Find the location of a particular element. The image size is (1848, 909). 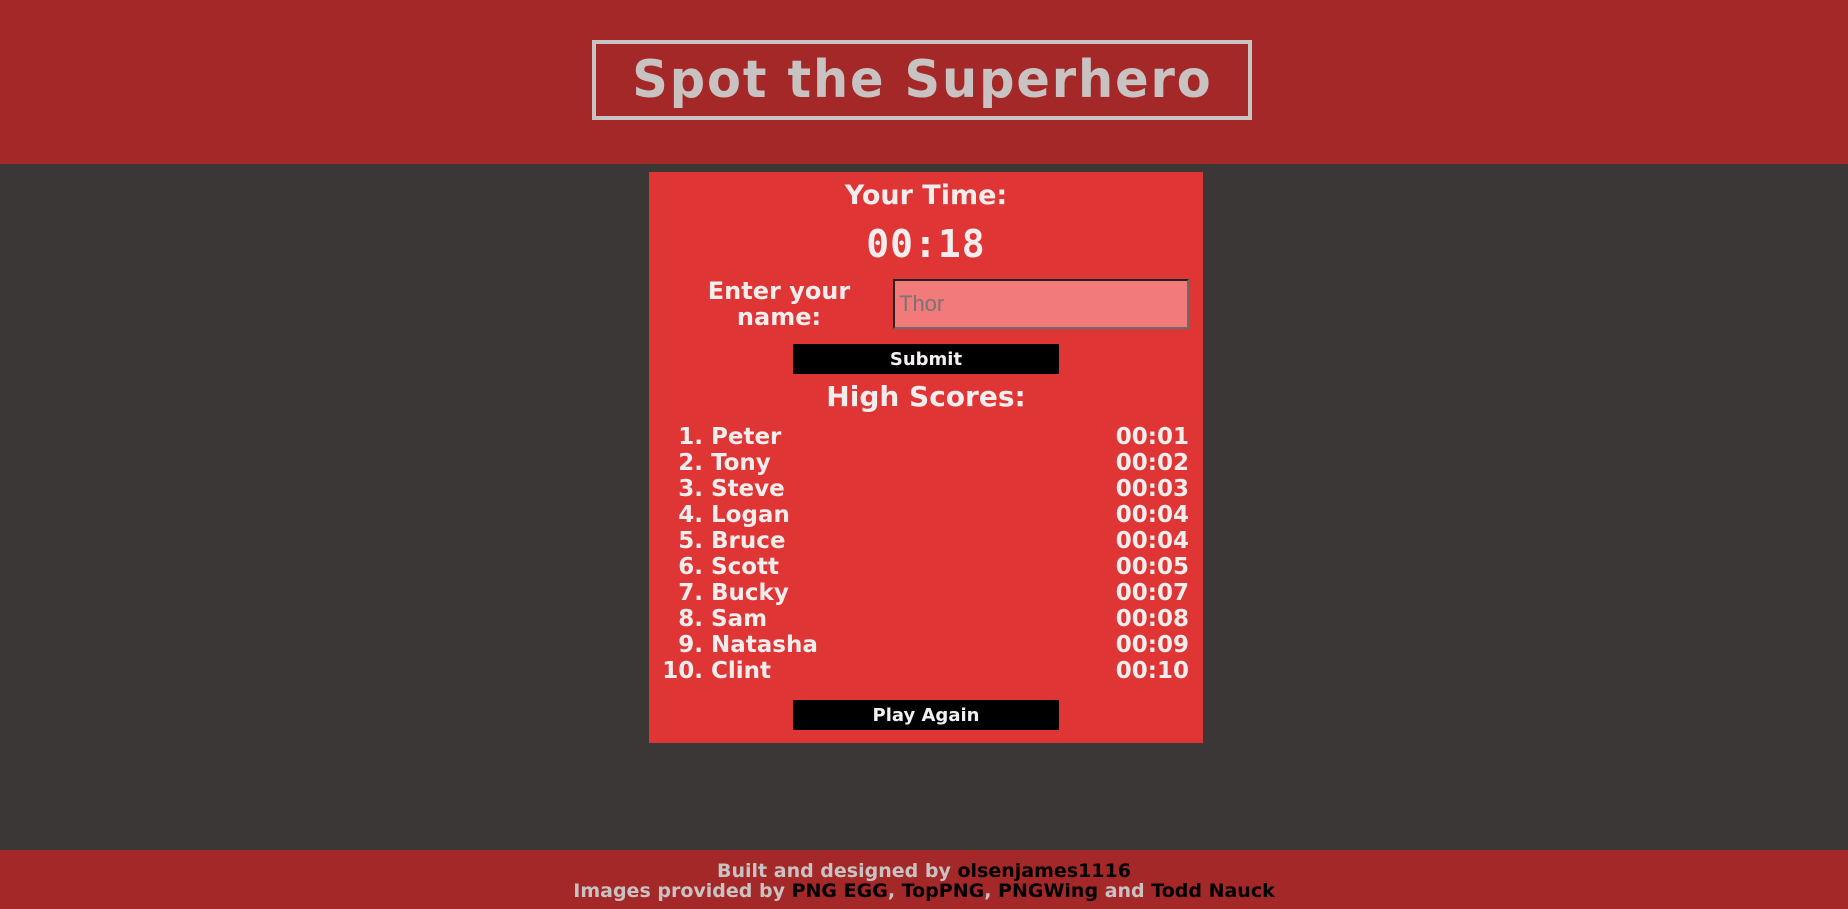

score-time: 00:02 is located at coordinates (1152, 463).